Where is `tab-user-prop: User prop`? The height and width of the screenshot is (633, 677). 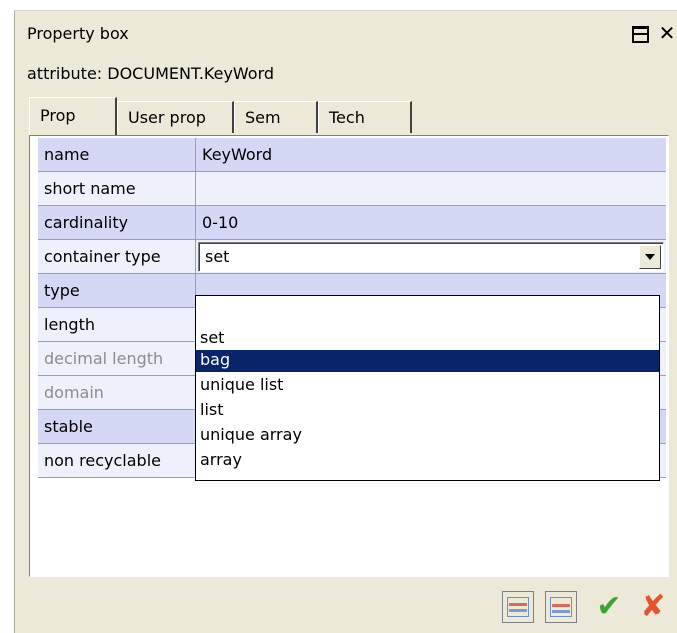
tab-user-prop: User prop is located at coordinates (175, 117).